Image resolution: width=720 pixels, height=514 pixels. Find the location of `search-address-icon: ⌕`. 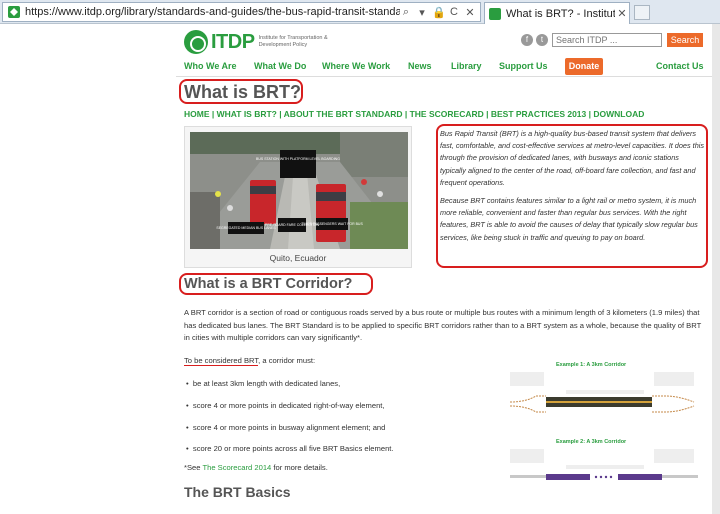

search-address-icon: ⌕ is located at coordinates (406, 12).